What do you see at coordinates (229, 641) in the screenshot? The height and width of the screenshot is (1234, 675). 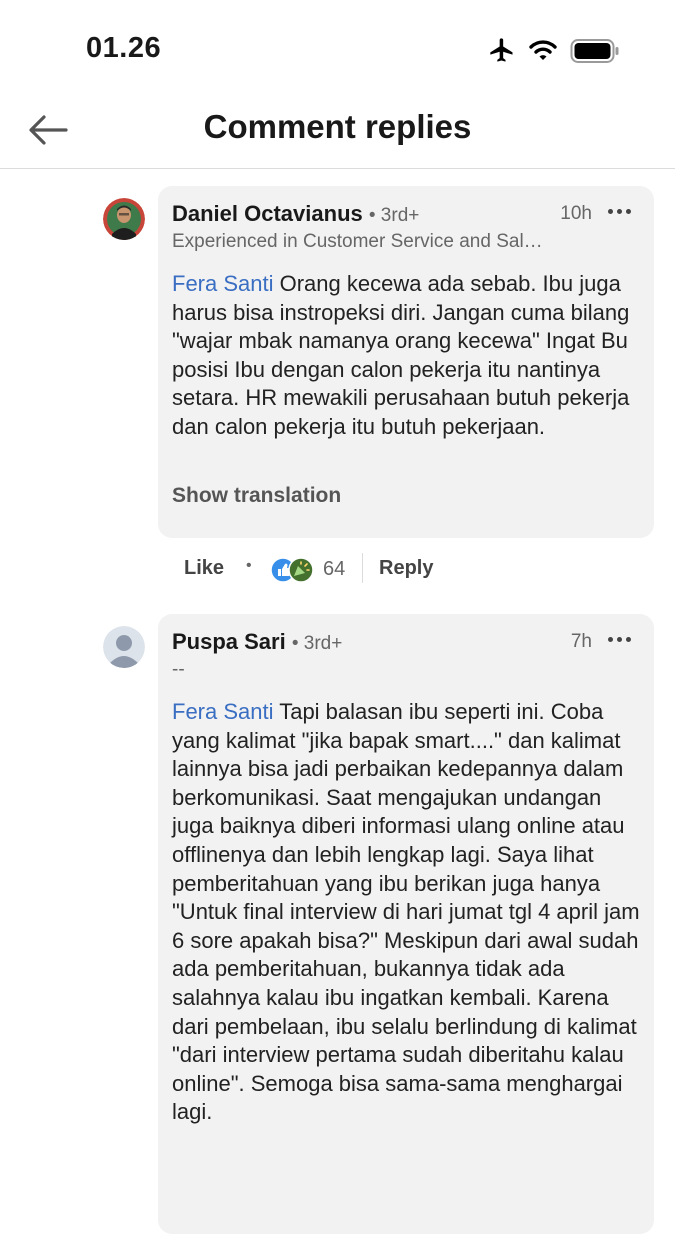 I see `author-name-text: Puspa Sari` at bounding box center [229, 641].